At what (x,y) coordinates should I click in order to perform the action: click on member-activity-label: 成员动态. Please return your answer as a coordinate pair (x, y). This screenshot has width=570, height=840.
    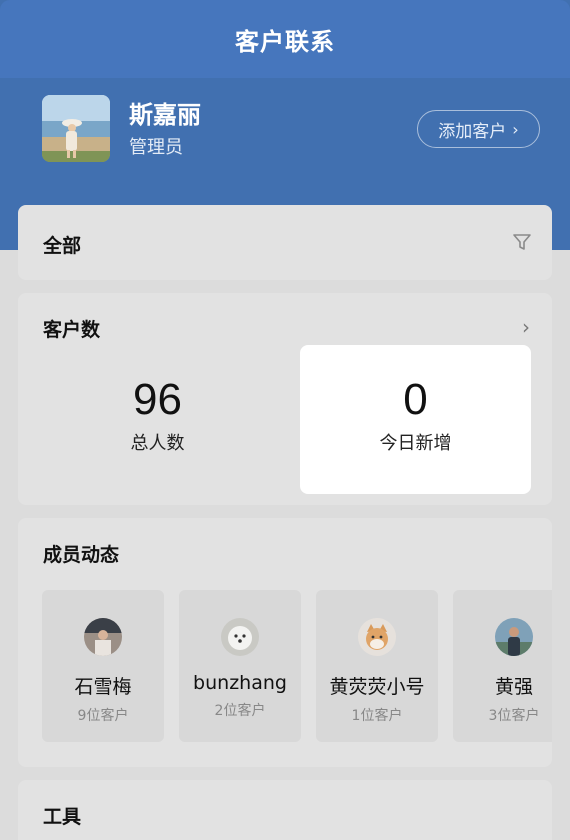
    Looking at the image, I should click on (81, 555).